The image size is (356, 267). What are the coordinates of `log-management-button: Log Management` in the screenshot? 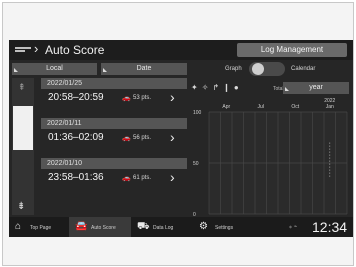 It's located at (292, 50).